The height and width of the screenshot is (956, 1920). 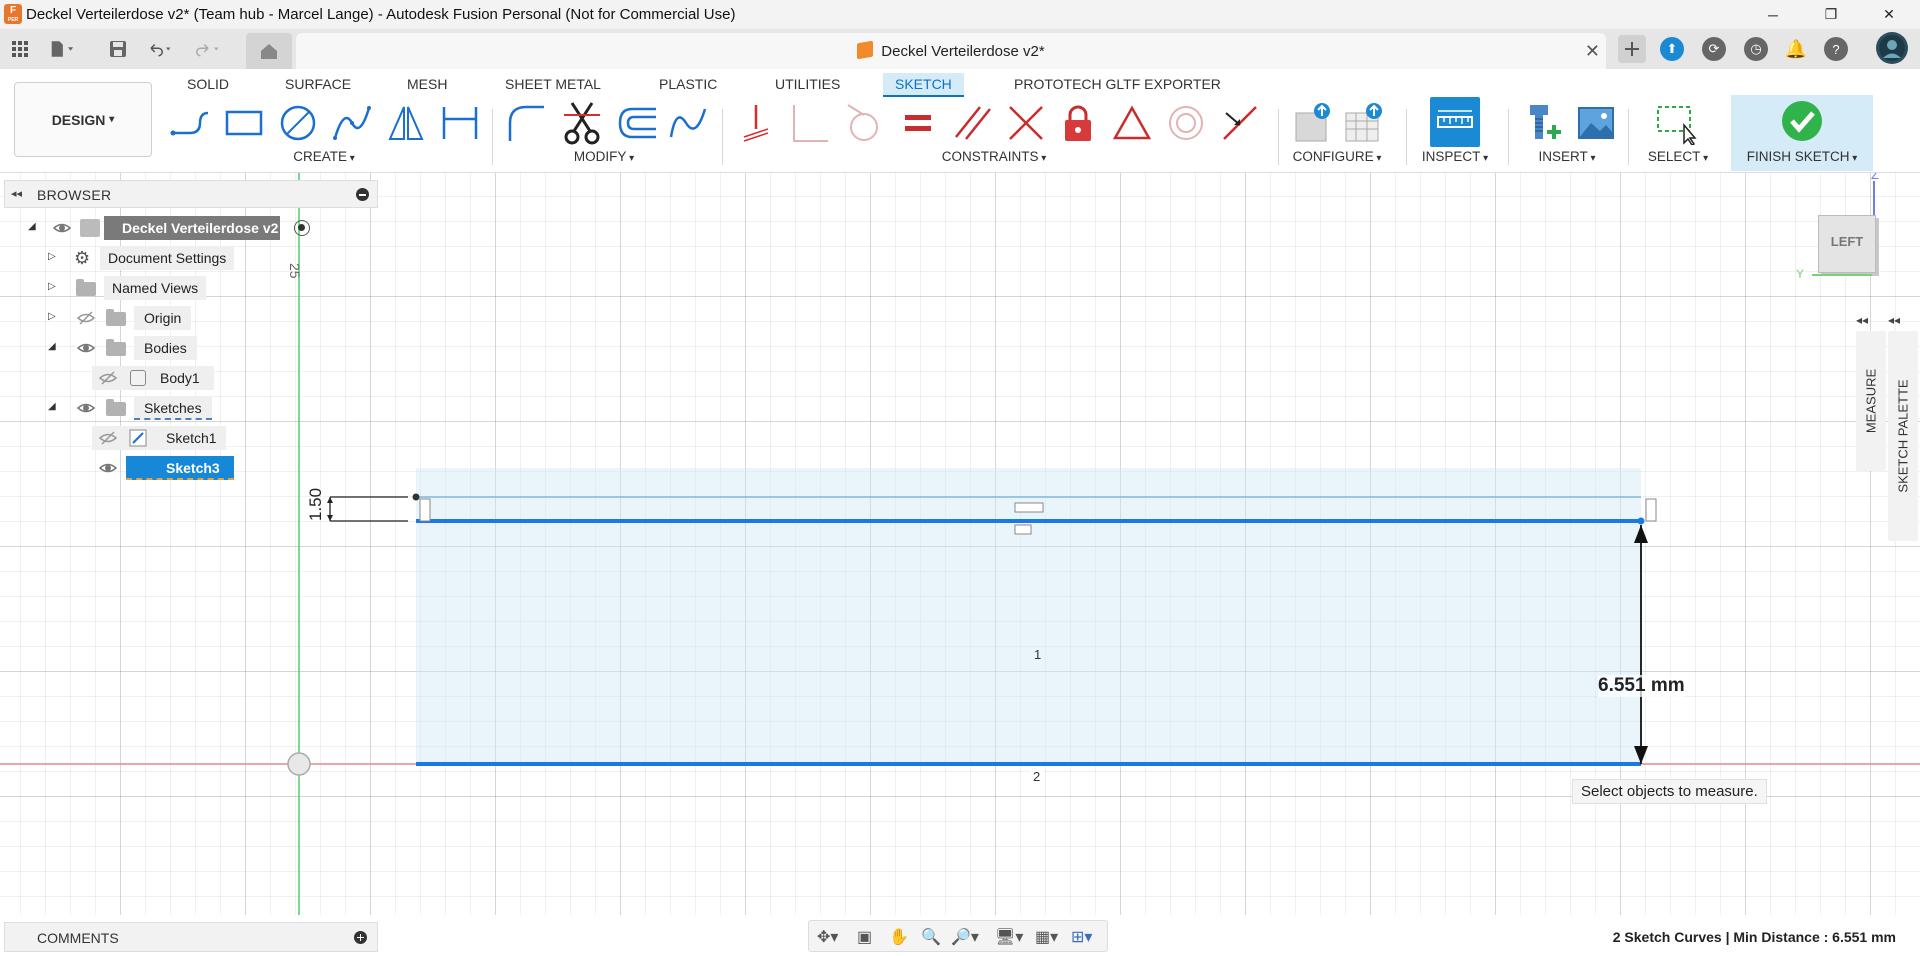 I want to click on zoom-icon: 🔍, so click(x=931, y=937).